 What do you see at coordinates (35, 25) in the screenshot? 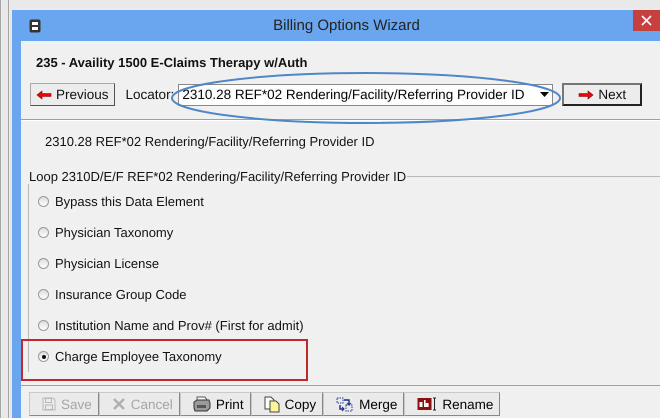
I see `app-icon` at bounding box center [35, 25].